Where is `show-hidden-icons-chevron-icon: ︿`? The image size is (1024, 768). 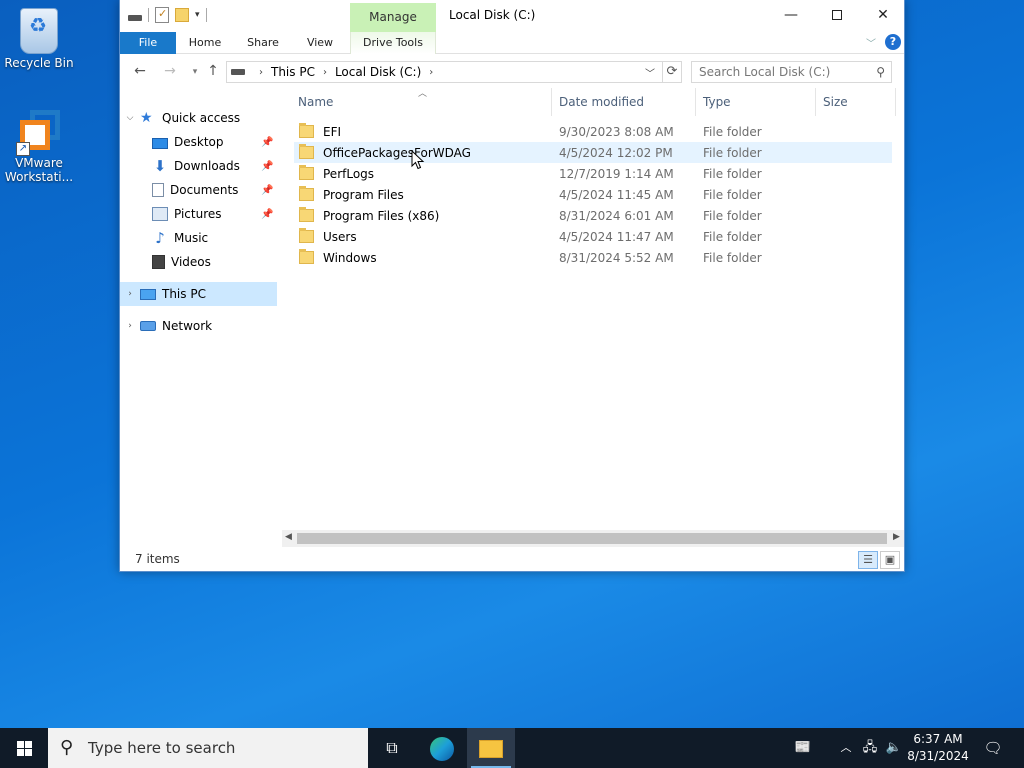
show-hidden-icons-chevron-icon: ︿ is located at coordinates (846, 748).